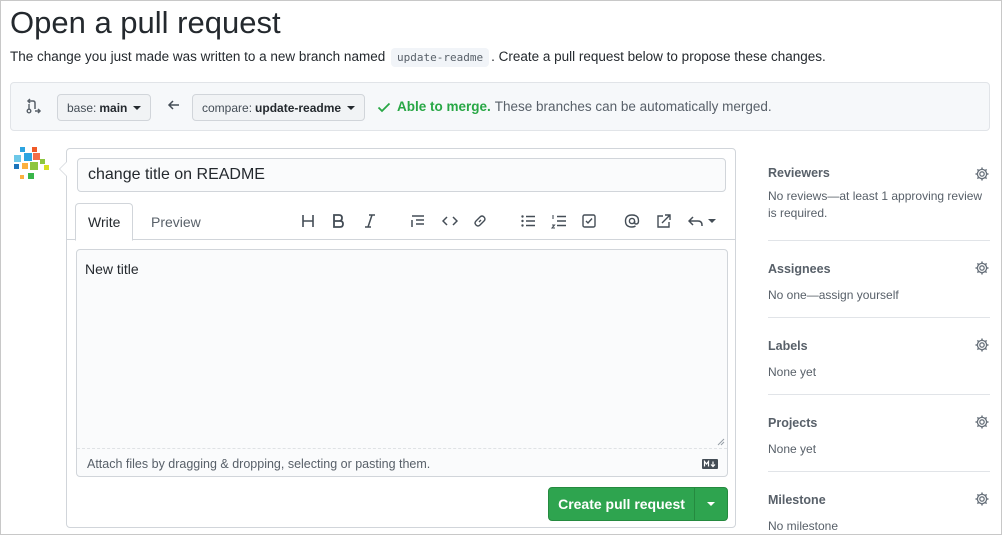 This screenshot has height=535, width=1002. Describe the element at coordinates (621, 504) in the screenshot. I see `create-pull-request-label: Create pull request` at that location.